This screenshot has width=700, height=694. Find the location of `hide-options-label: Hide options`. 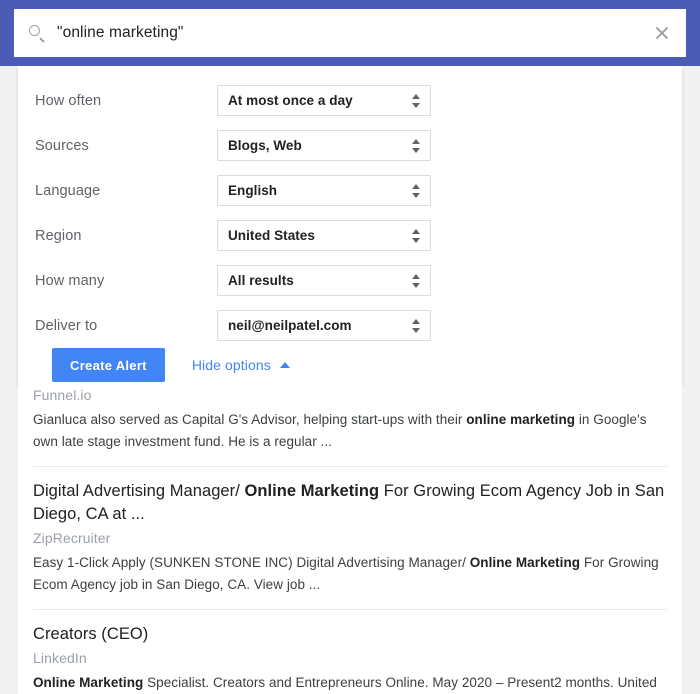

hide-options-label: Hide options is located at coordinates (231, 365).